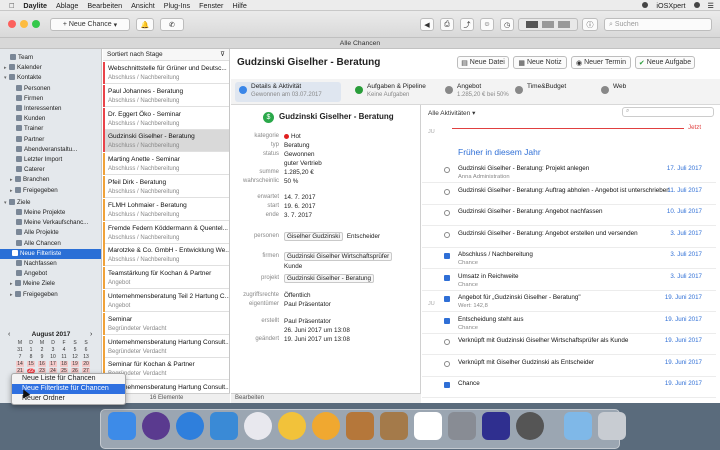  What do you see at coordinates (9, 334) in the screenshot?
I see `calendar-prev-icon: ‹` at bounding box center [9, 334].